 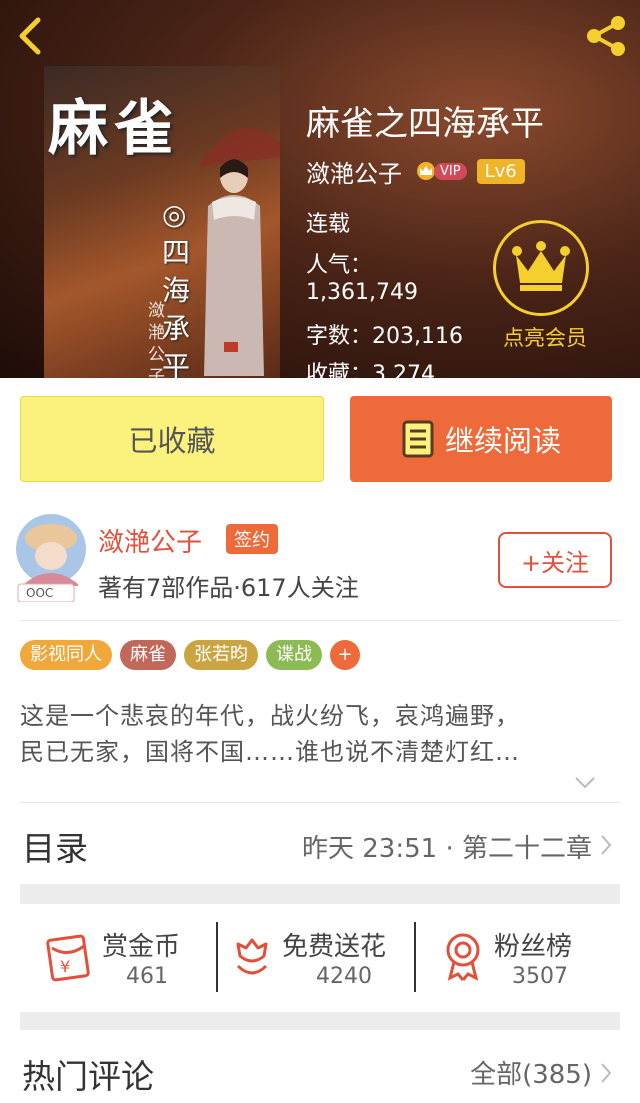 I want to click on signed-badge: 签约, so click(x=252, y=539).